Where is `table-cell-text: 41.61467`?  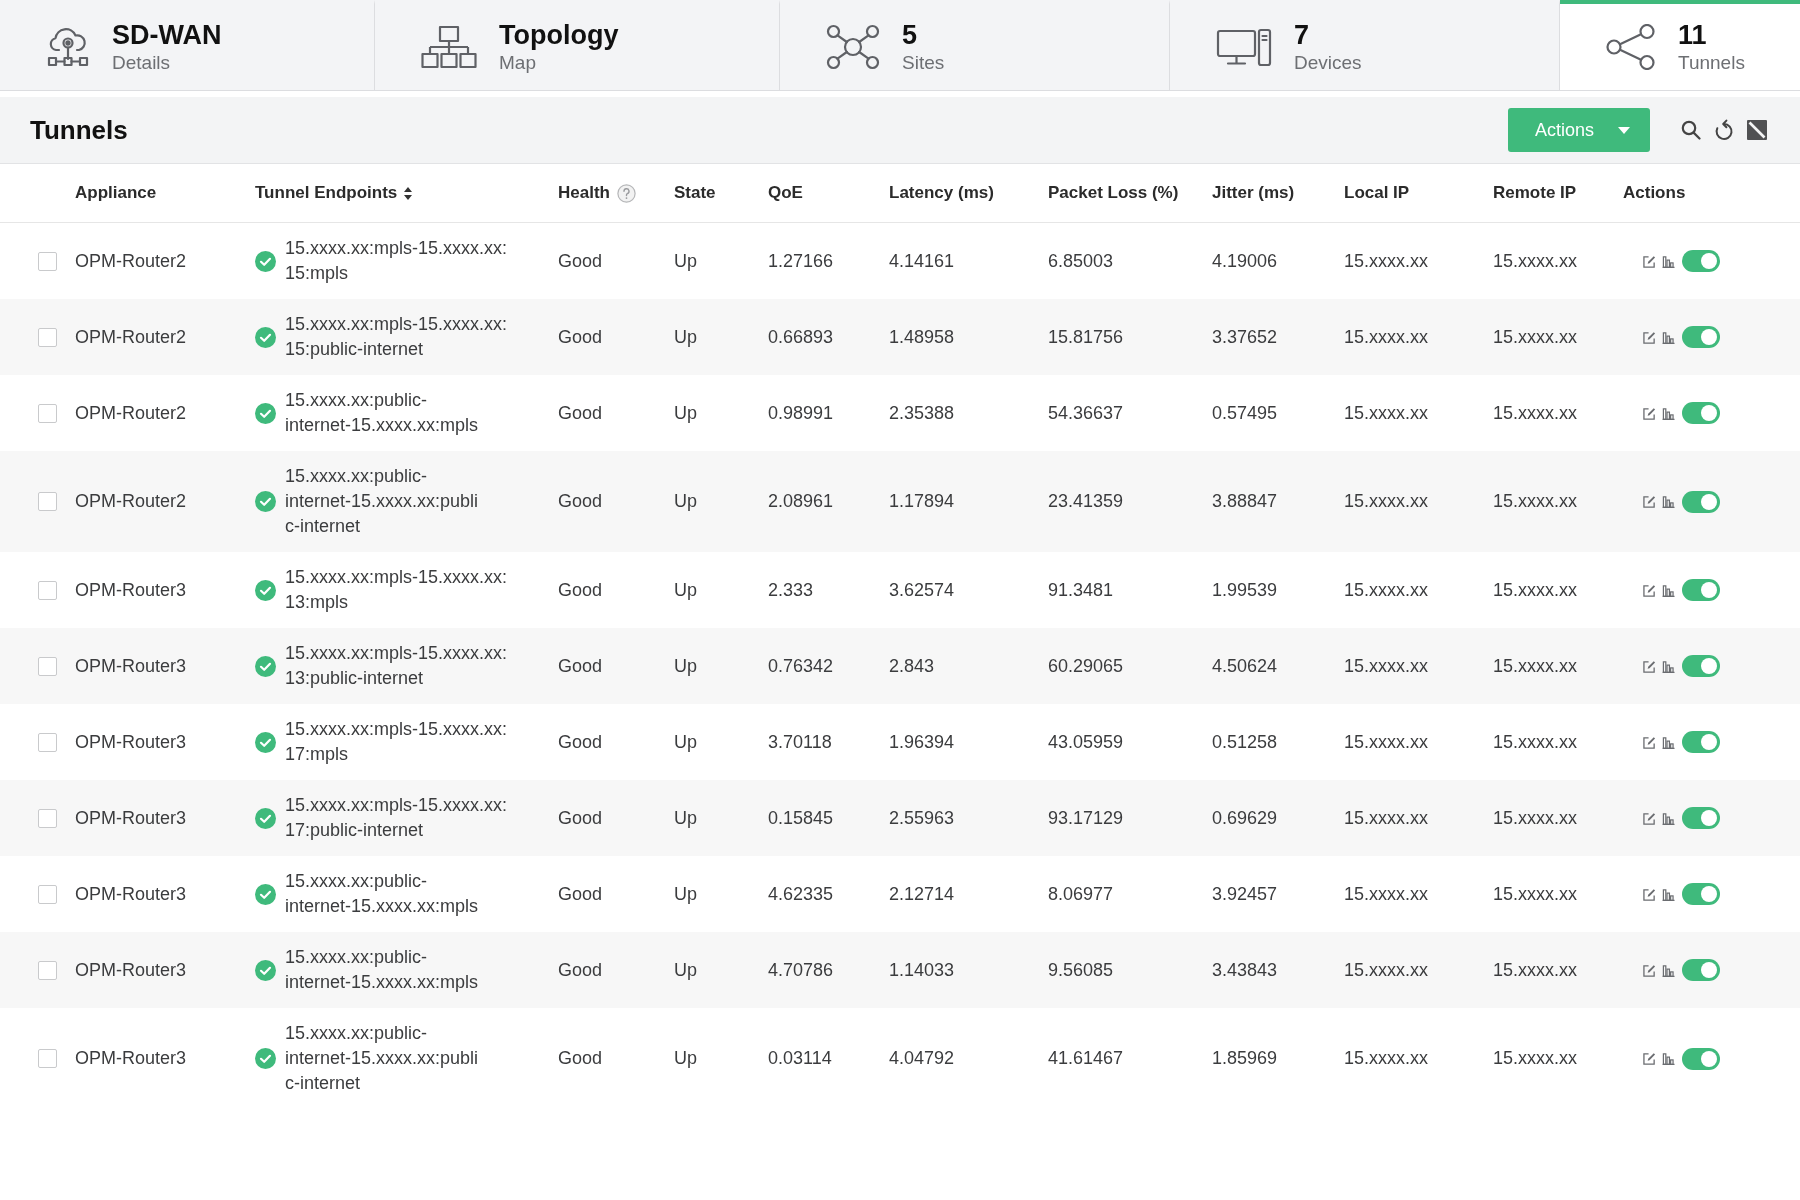
table-cell-text: 41.61467 is located at coordinates (1086, 1059).